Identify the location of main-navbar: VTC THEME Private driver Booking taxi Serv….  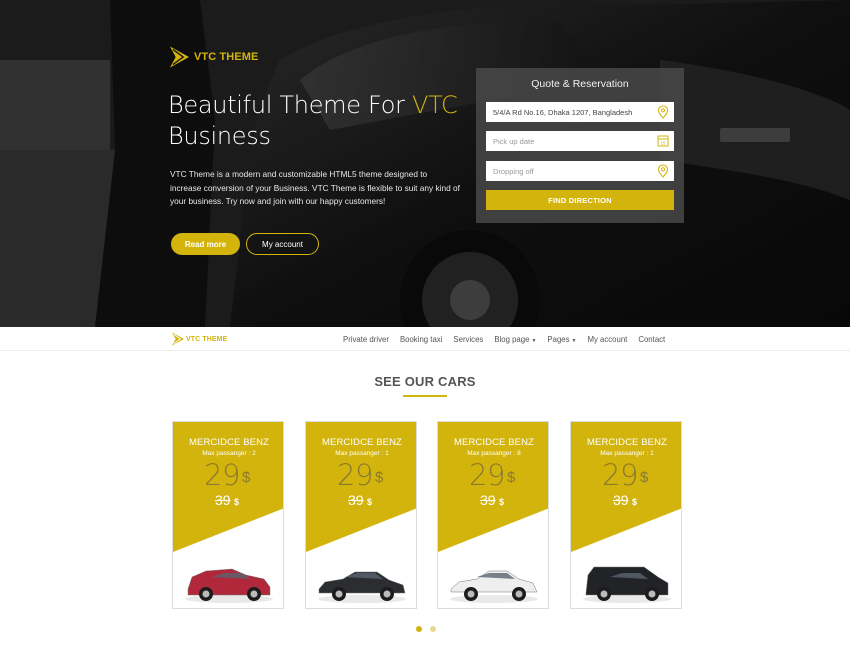
(425, 339).